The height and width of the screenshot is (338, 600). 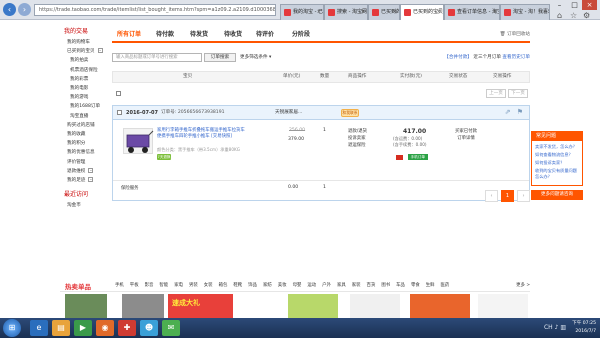 I want to click on page-current: 1, so click(x=507, y=196).